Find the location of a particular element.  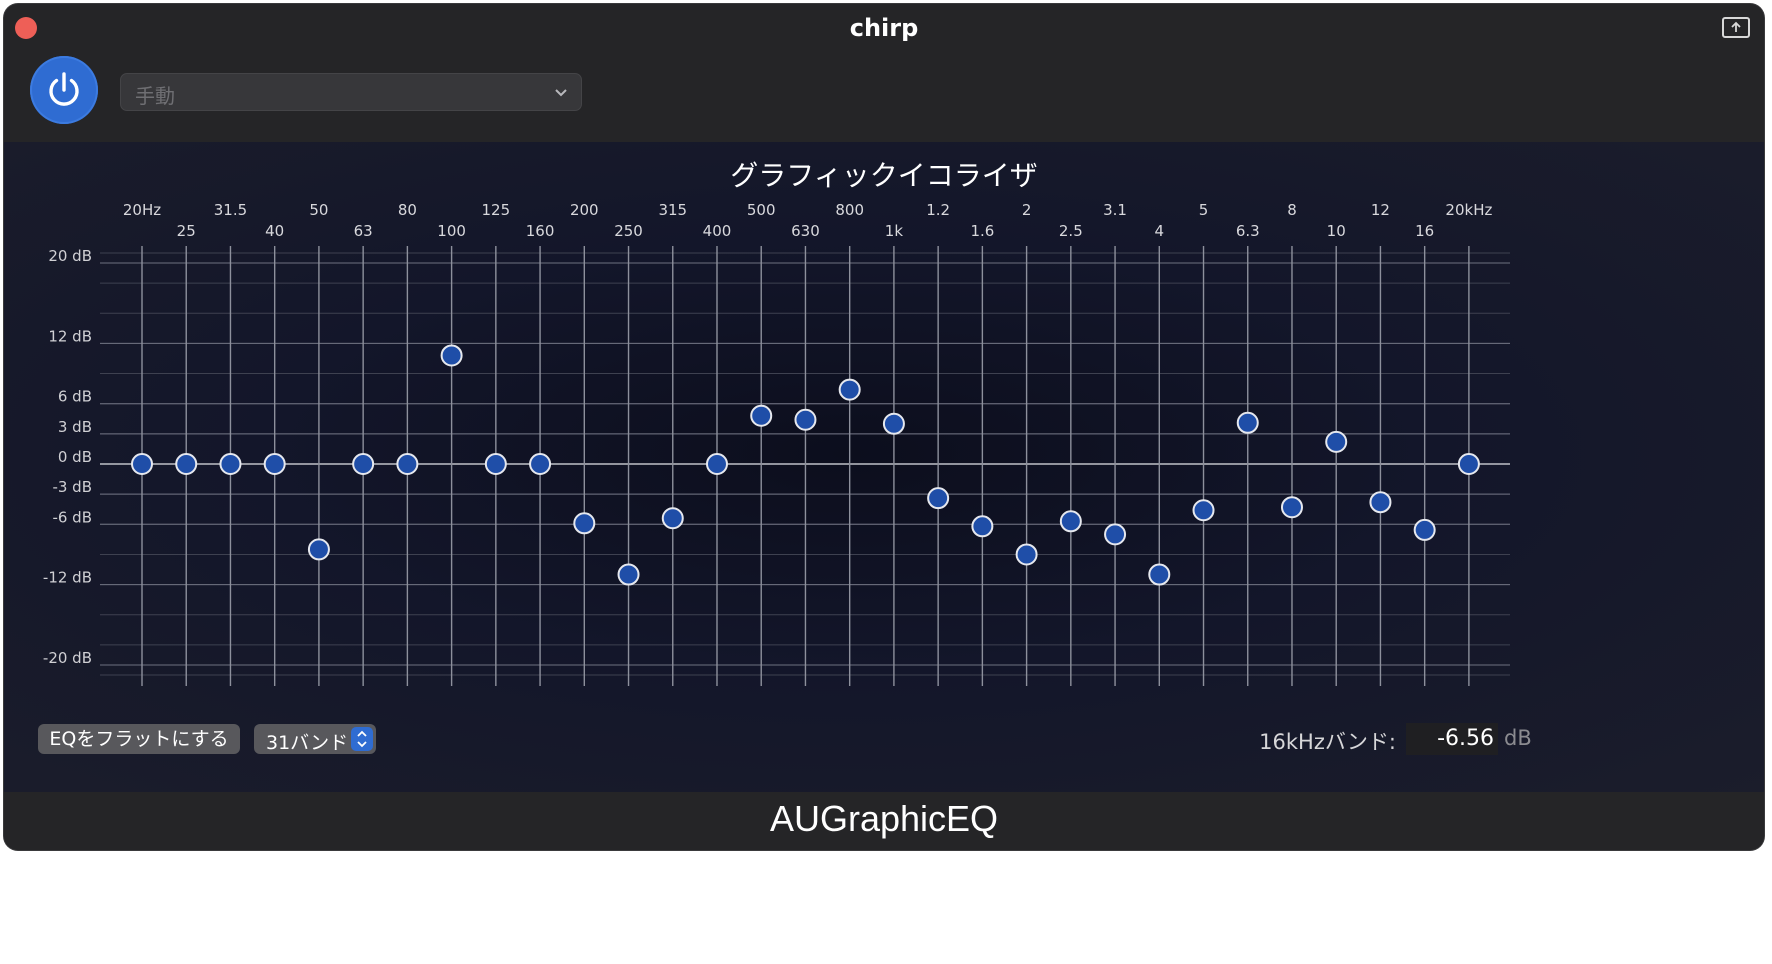

export-button is located at coordinates (1736, 27).